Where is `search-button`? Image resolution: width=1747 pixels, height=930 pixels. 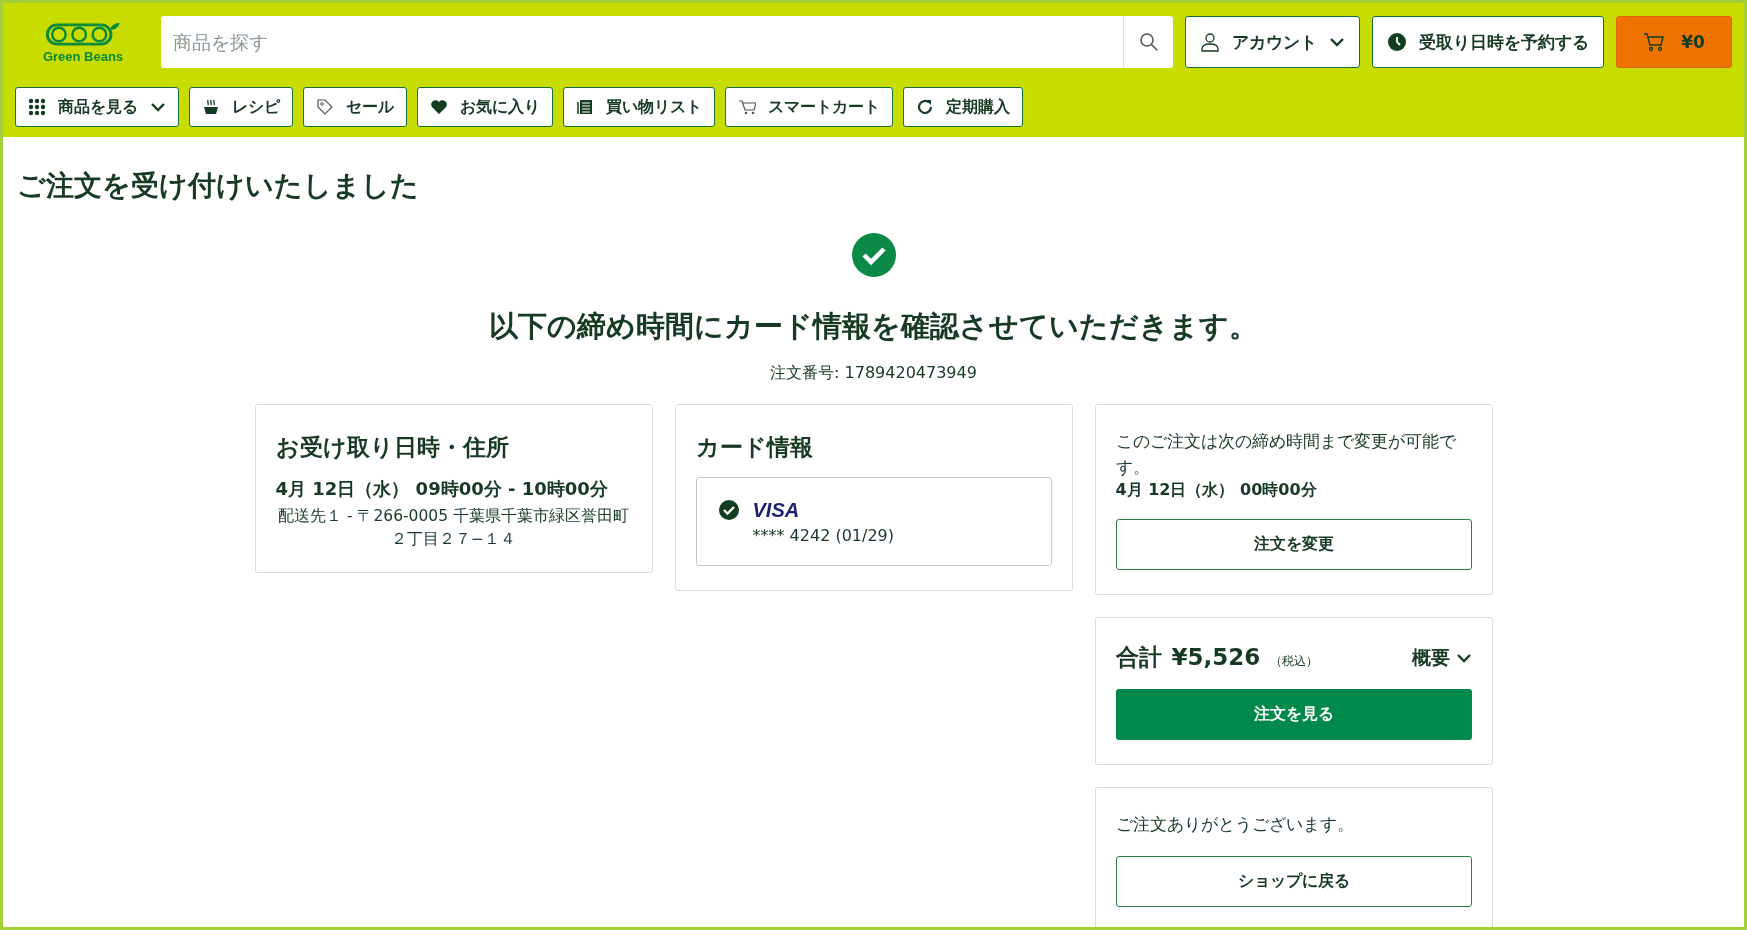
search-button is located at coordinates (1148, 42).